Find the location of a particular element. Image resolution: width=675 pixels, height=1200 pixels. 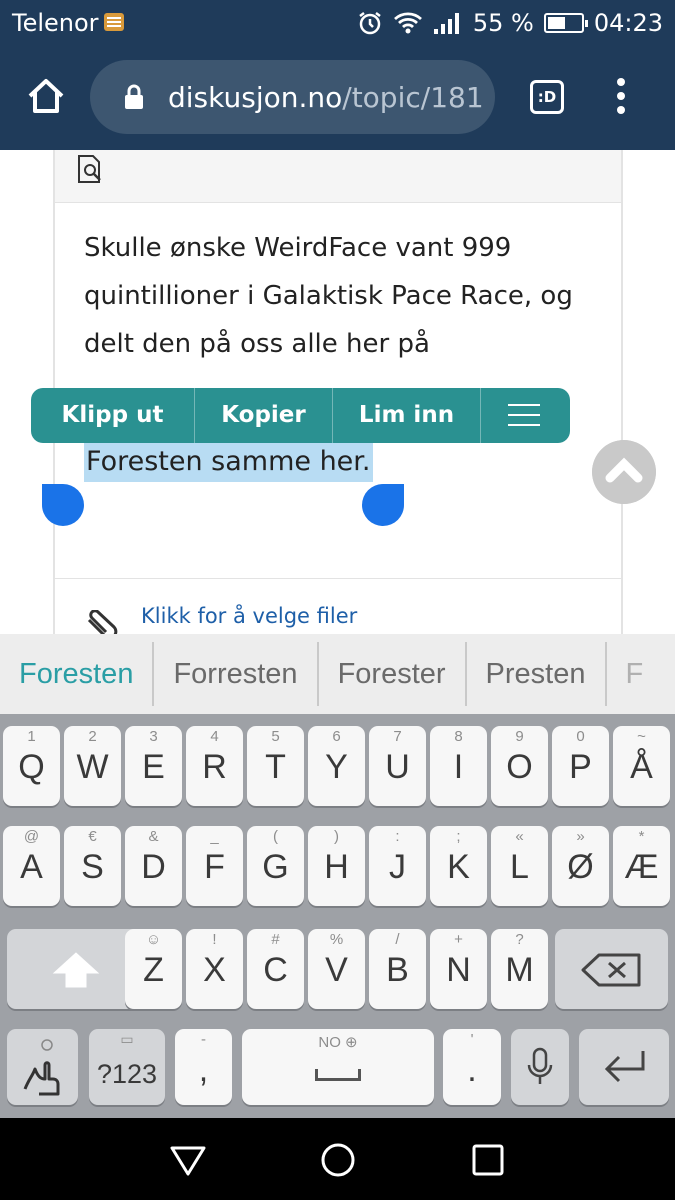

tab-switcher-button: :D is located at coordinates (547, 97).